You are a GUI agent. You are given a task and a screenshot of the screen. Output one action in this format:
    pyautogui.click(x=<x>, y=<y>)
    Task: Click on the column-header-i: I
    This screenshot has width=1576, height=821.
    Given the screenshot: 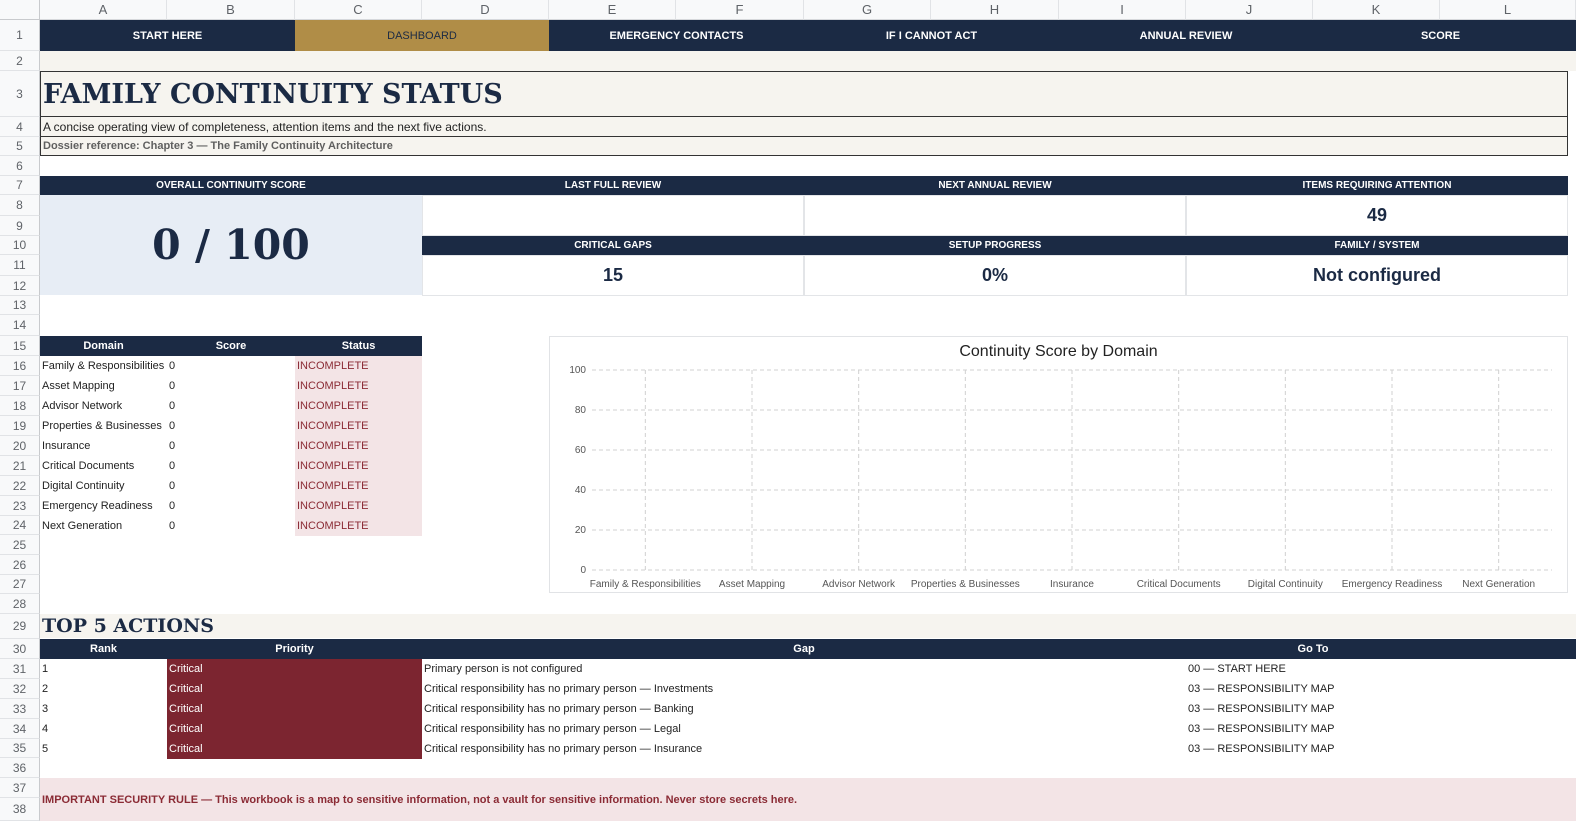 What is the action you would take?
    pyautogui.click(x=1122, y=10)
    